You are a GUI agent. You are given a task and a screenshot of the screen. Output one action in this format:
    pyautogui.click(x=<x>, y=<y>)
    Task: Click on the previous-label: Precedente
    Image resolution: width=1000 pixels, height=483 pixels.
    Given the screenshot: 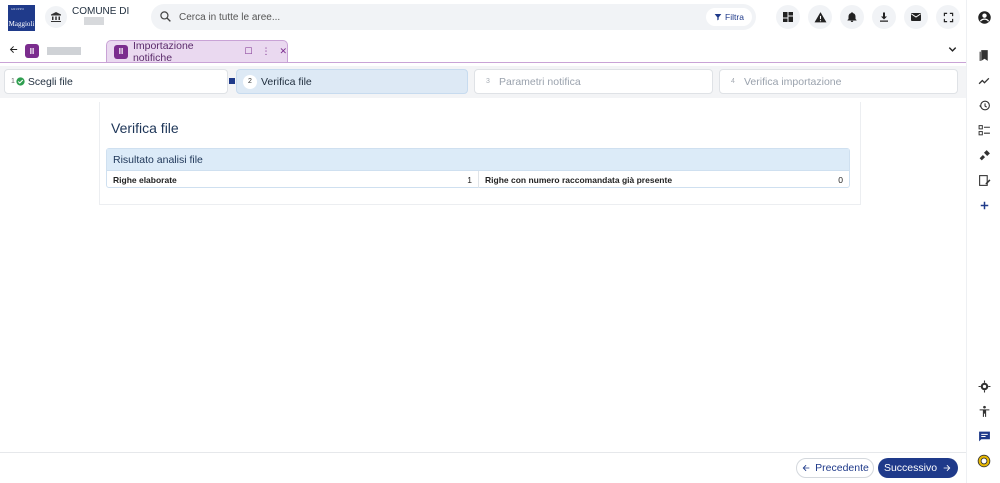 What is the action you would take?
    pyautogui.click(x=842, y=468)
    